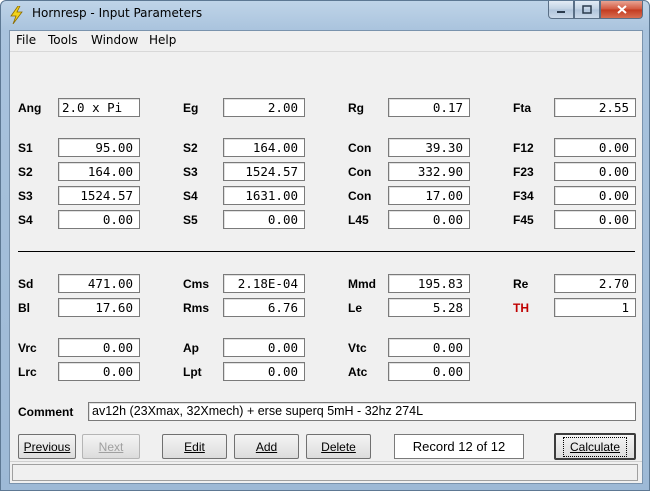  I want to click on previous-button: Previous, so click(47, 446).